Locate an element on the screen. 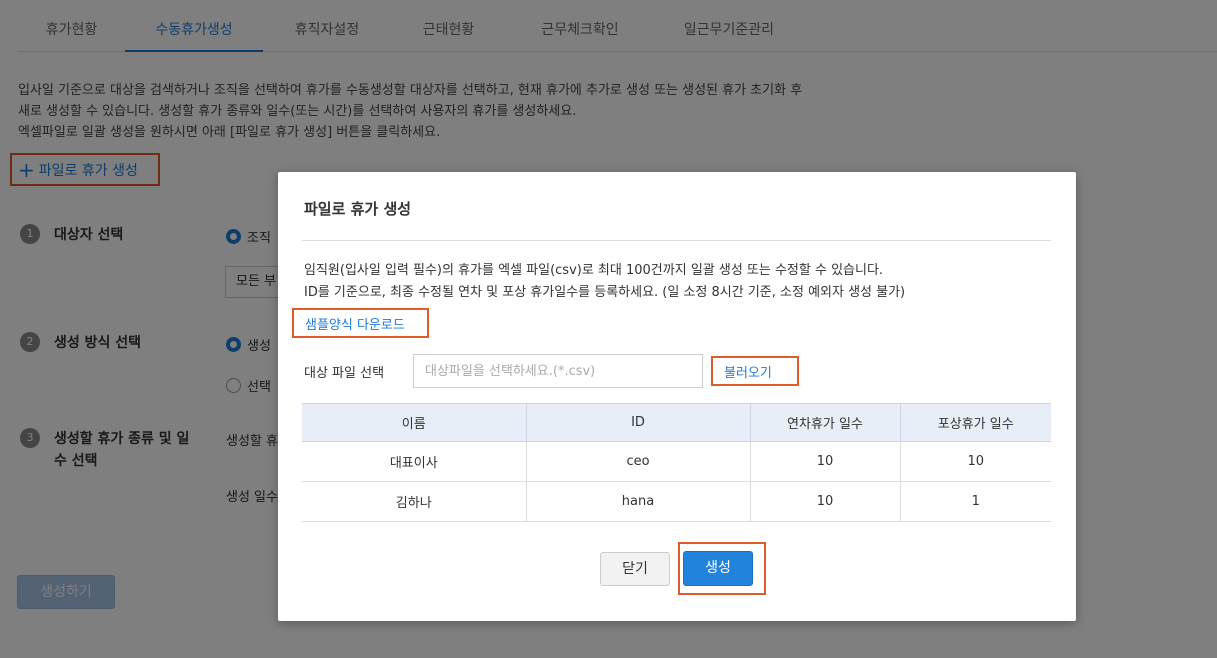 This screenshot has height=658, width=1217. cell-reward-days: 10 is located at coordinates (975, 461).